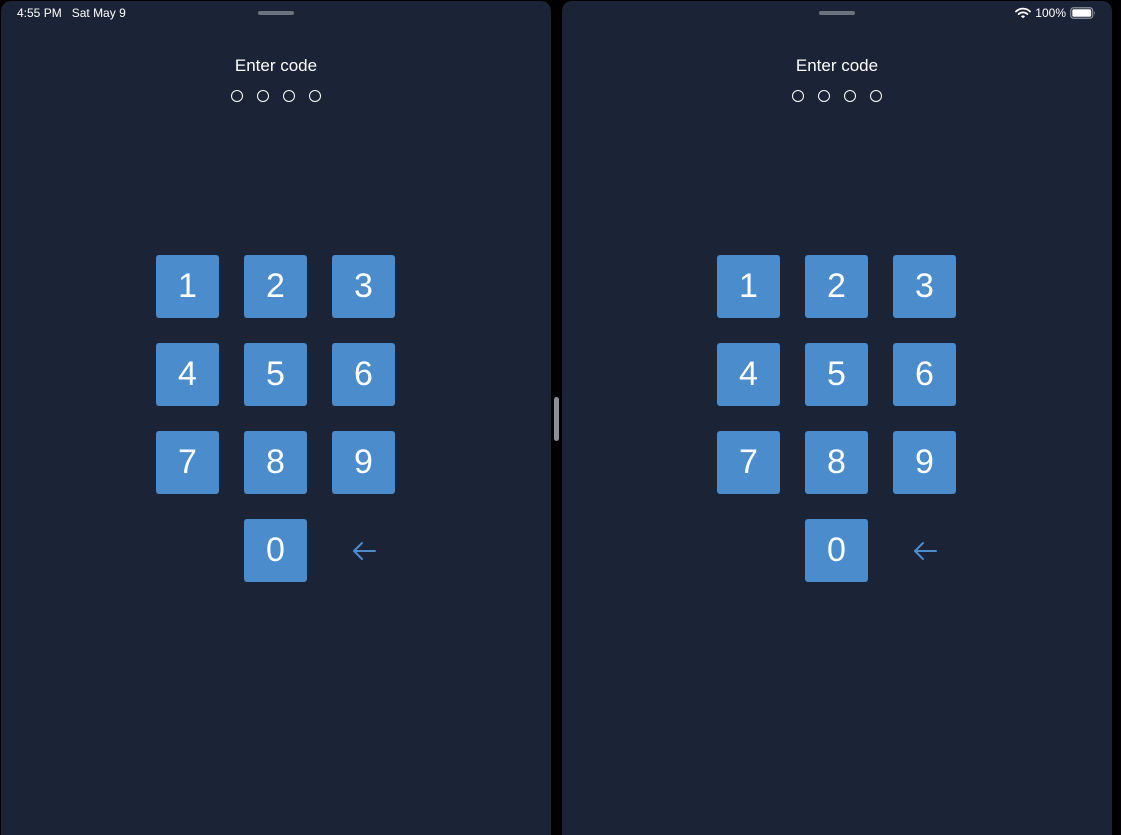  What do you see at coordinates (98, 13) in the screenshot?
I see `status-date: Sat May 9` at bounding box center [98, 13].